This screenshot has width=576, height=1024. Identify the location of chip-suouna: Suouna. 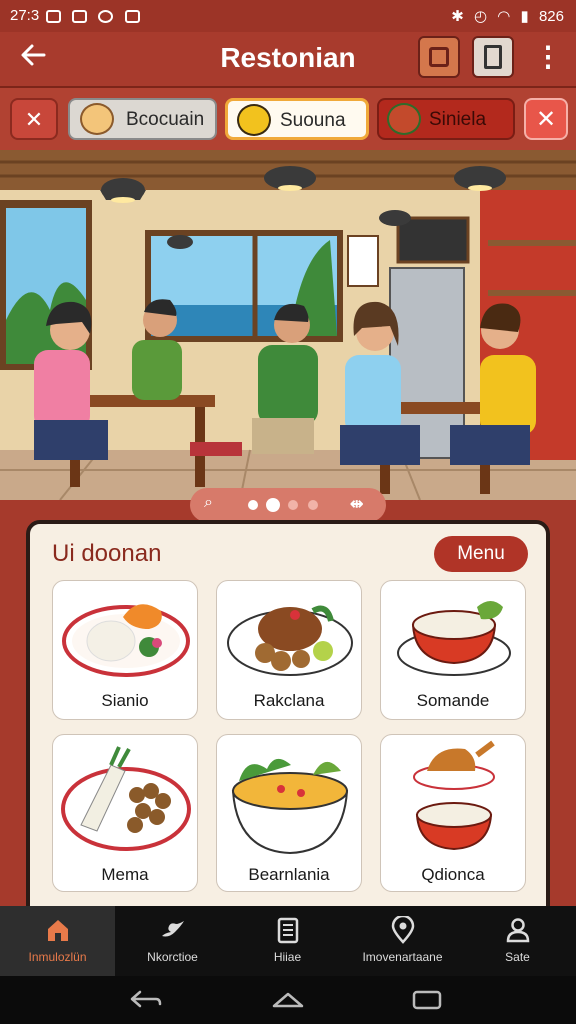
(297, 119).